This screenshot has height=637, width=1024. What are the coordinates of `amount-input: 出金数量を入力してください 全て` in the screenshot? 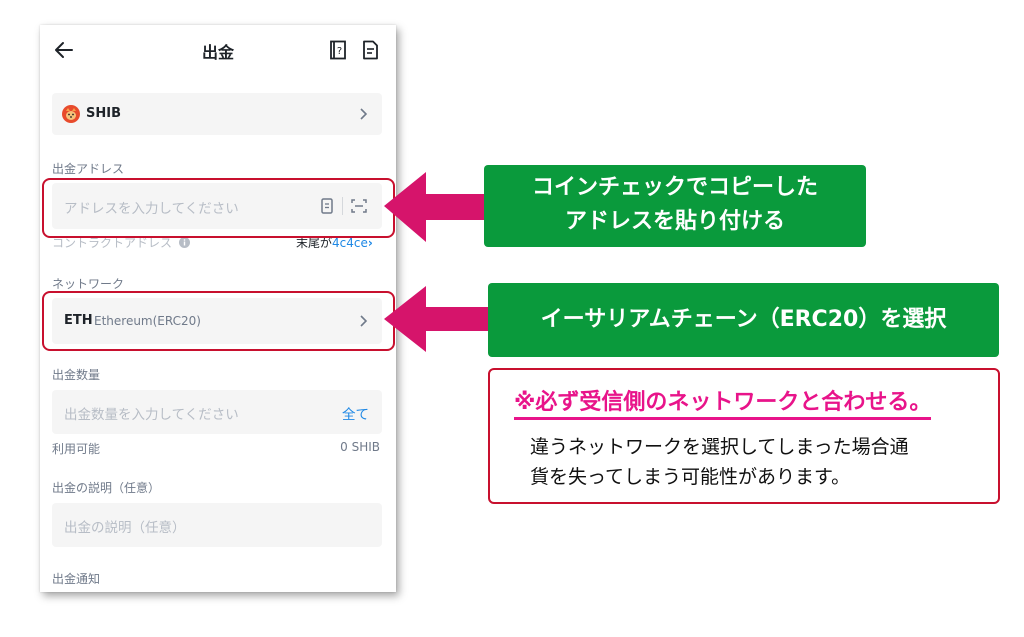 It's located at (217, 412).